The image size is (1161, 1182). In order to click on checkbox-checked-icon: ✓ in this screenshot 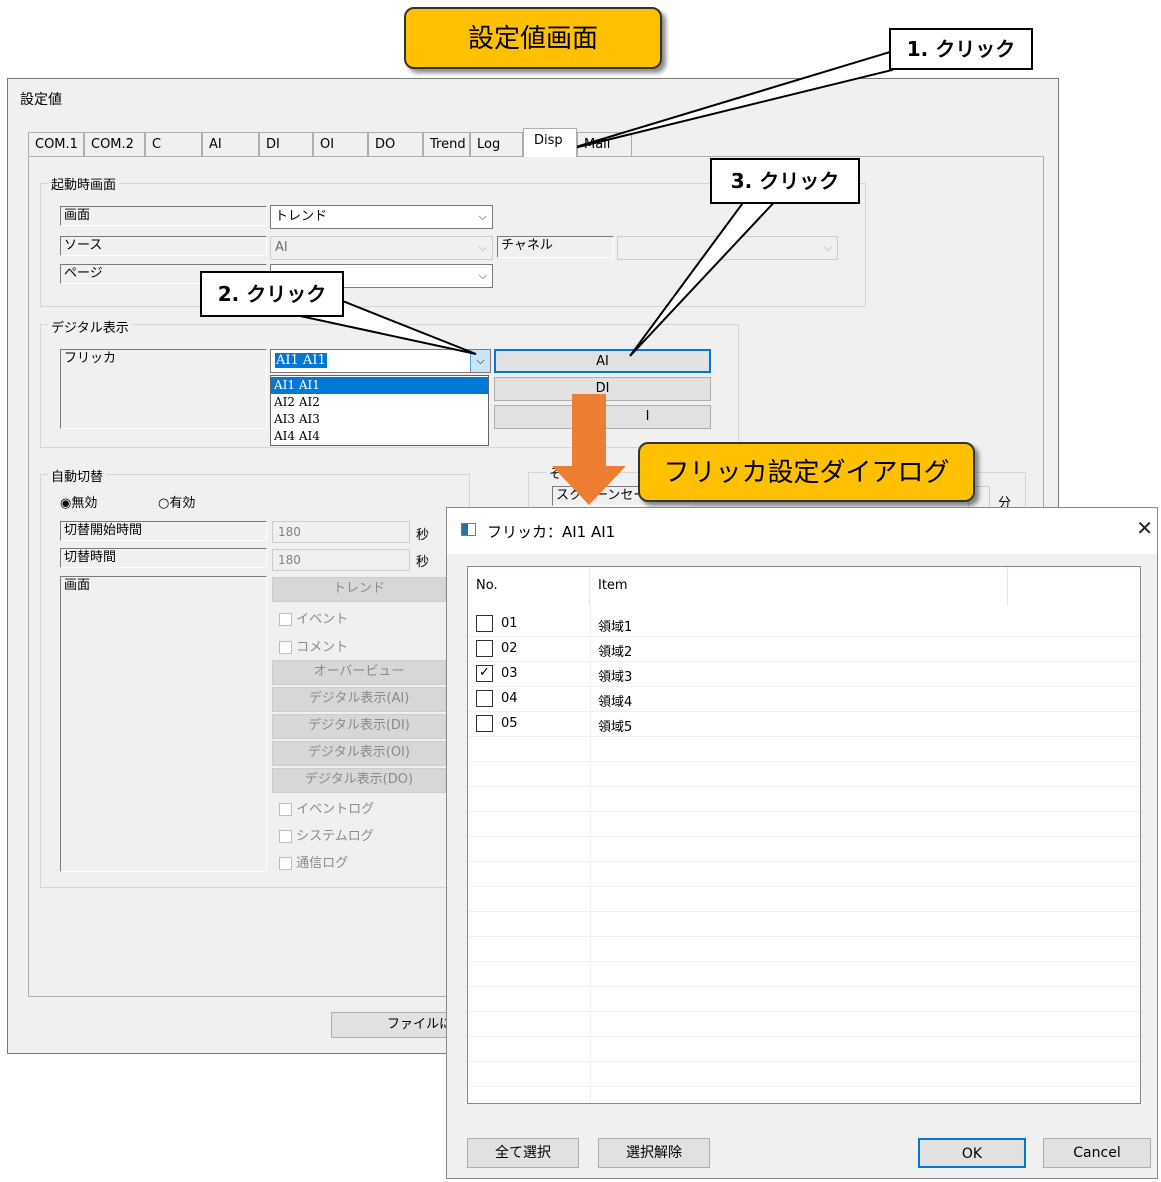, I will do `click(484, 673)`.